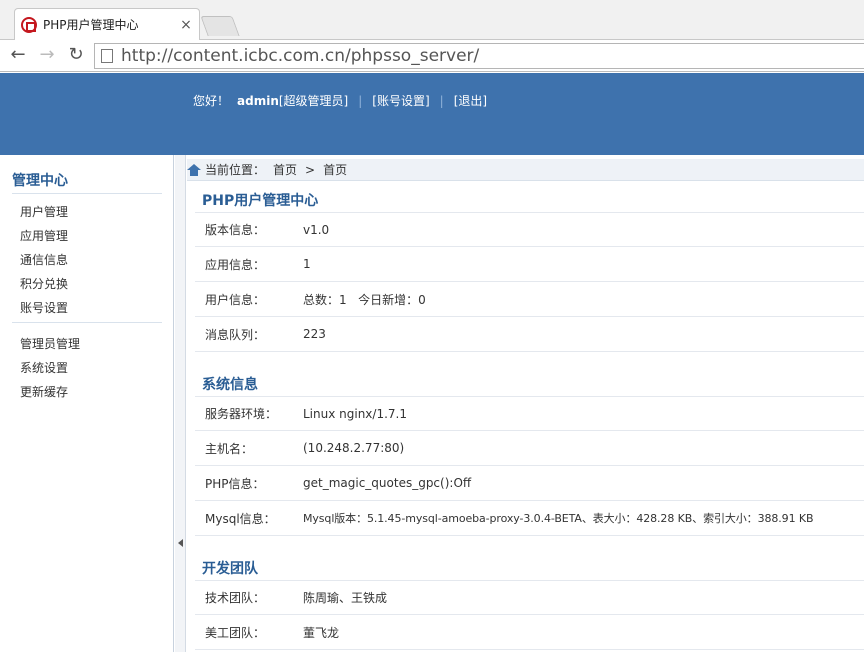 This screenshot has height=652, width=864. Describe the element at coordinates (260, 201) in the screenshot. I see `section-title-app: PHP用户管理中心` at that location.